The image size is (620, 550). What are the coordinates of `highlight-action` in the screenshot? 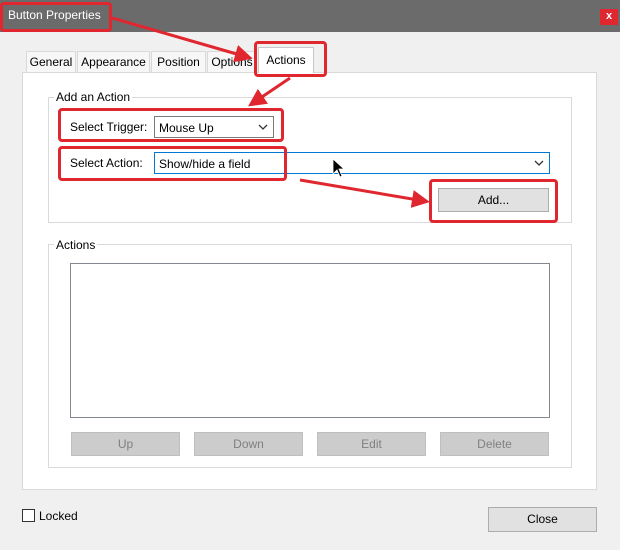 It's located at (172, 163).